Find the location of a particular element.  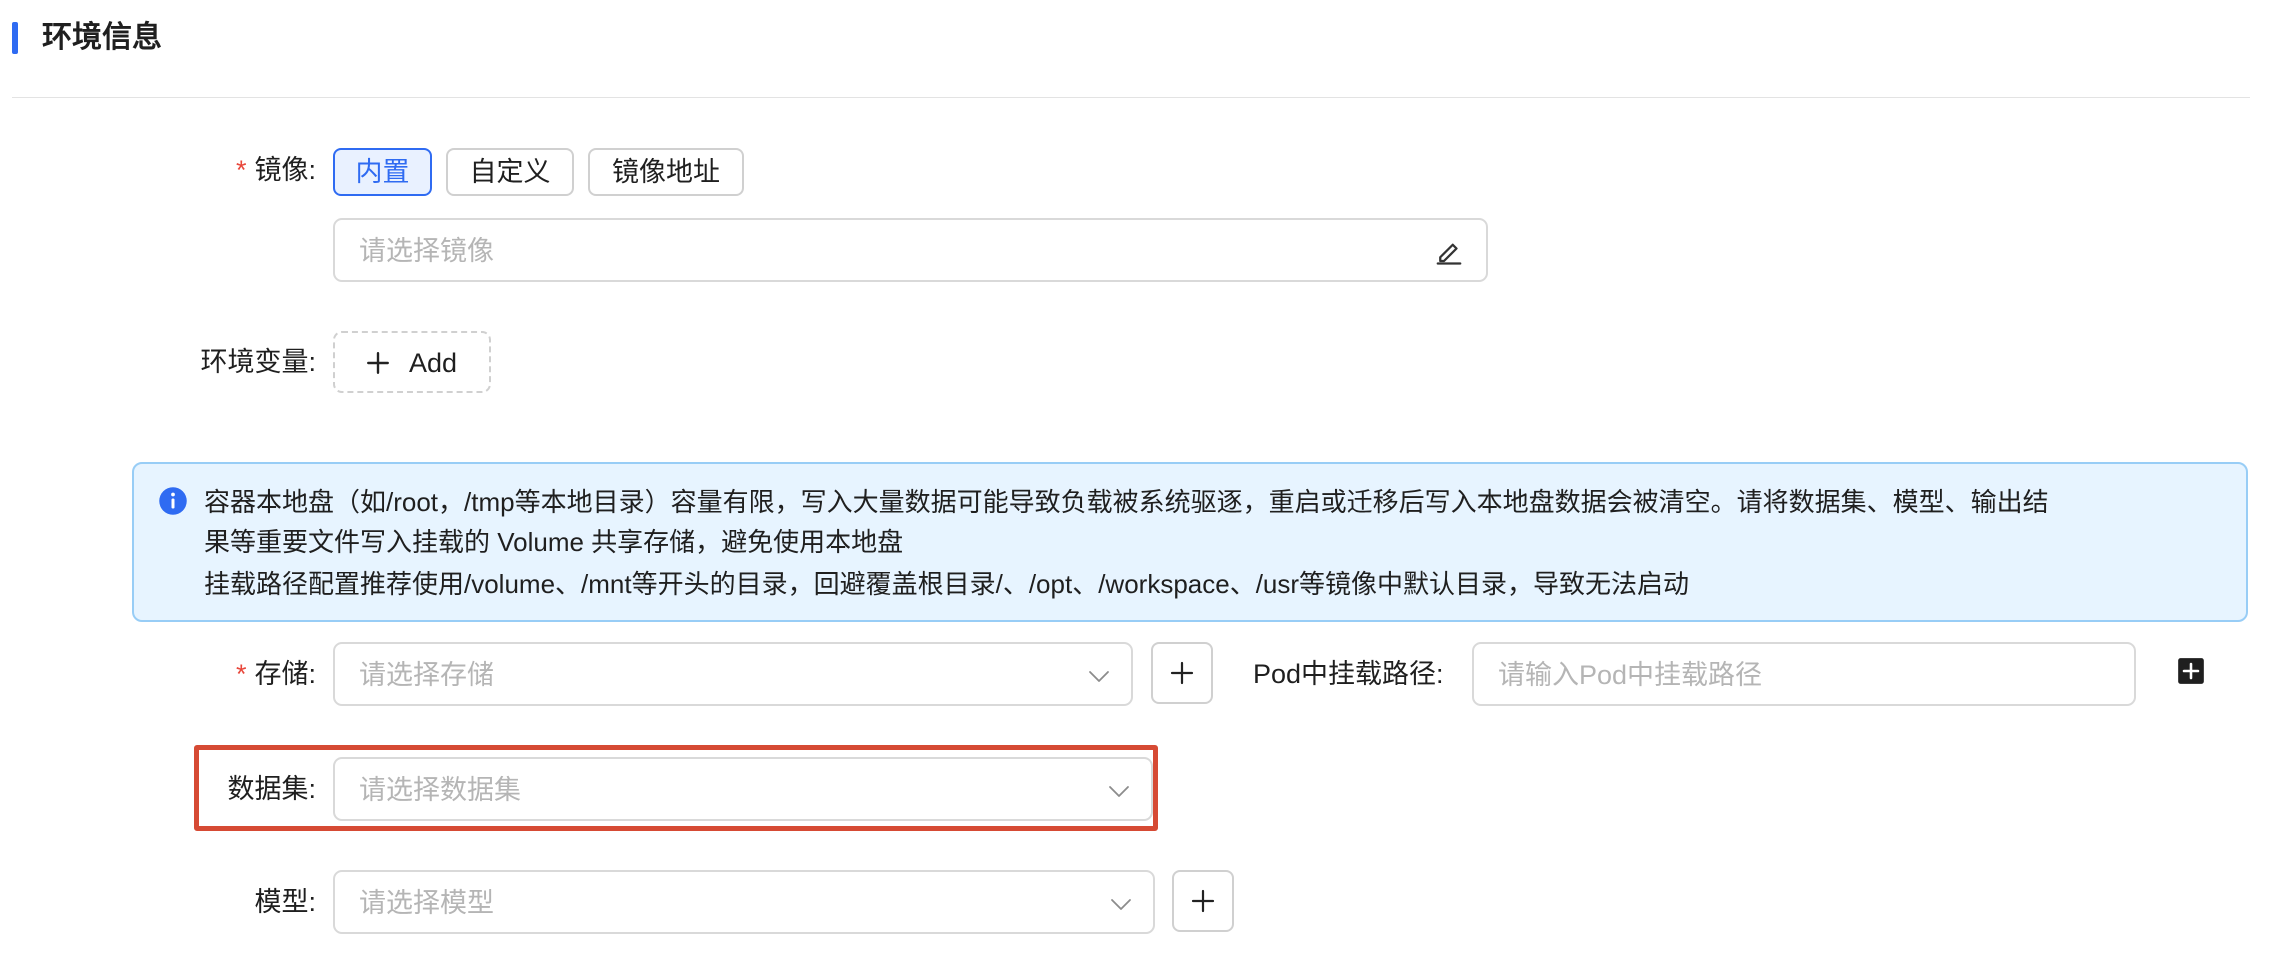

model-label: 模型: is located at coordinates (285, 902).